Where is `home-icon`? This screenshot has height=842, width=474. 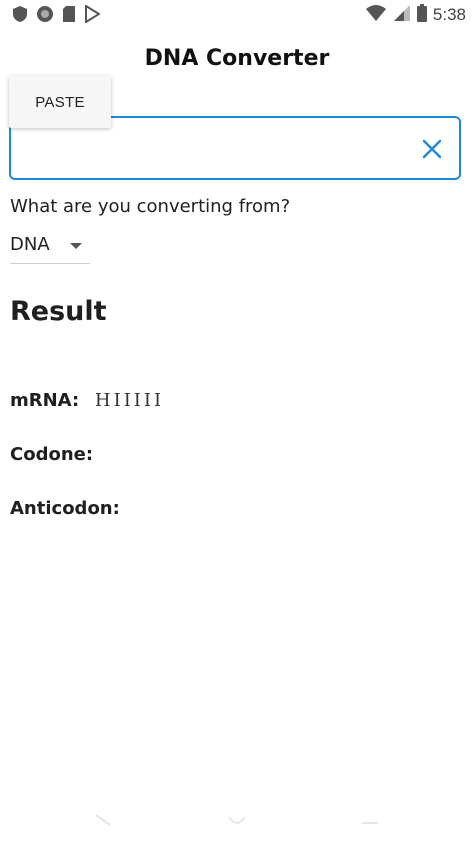 home-icon is located at coordinates (237, 821).